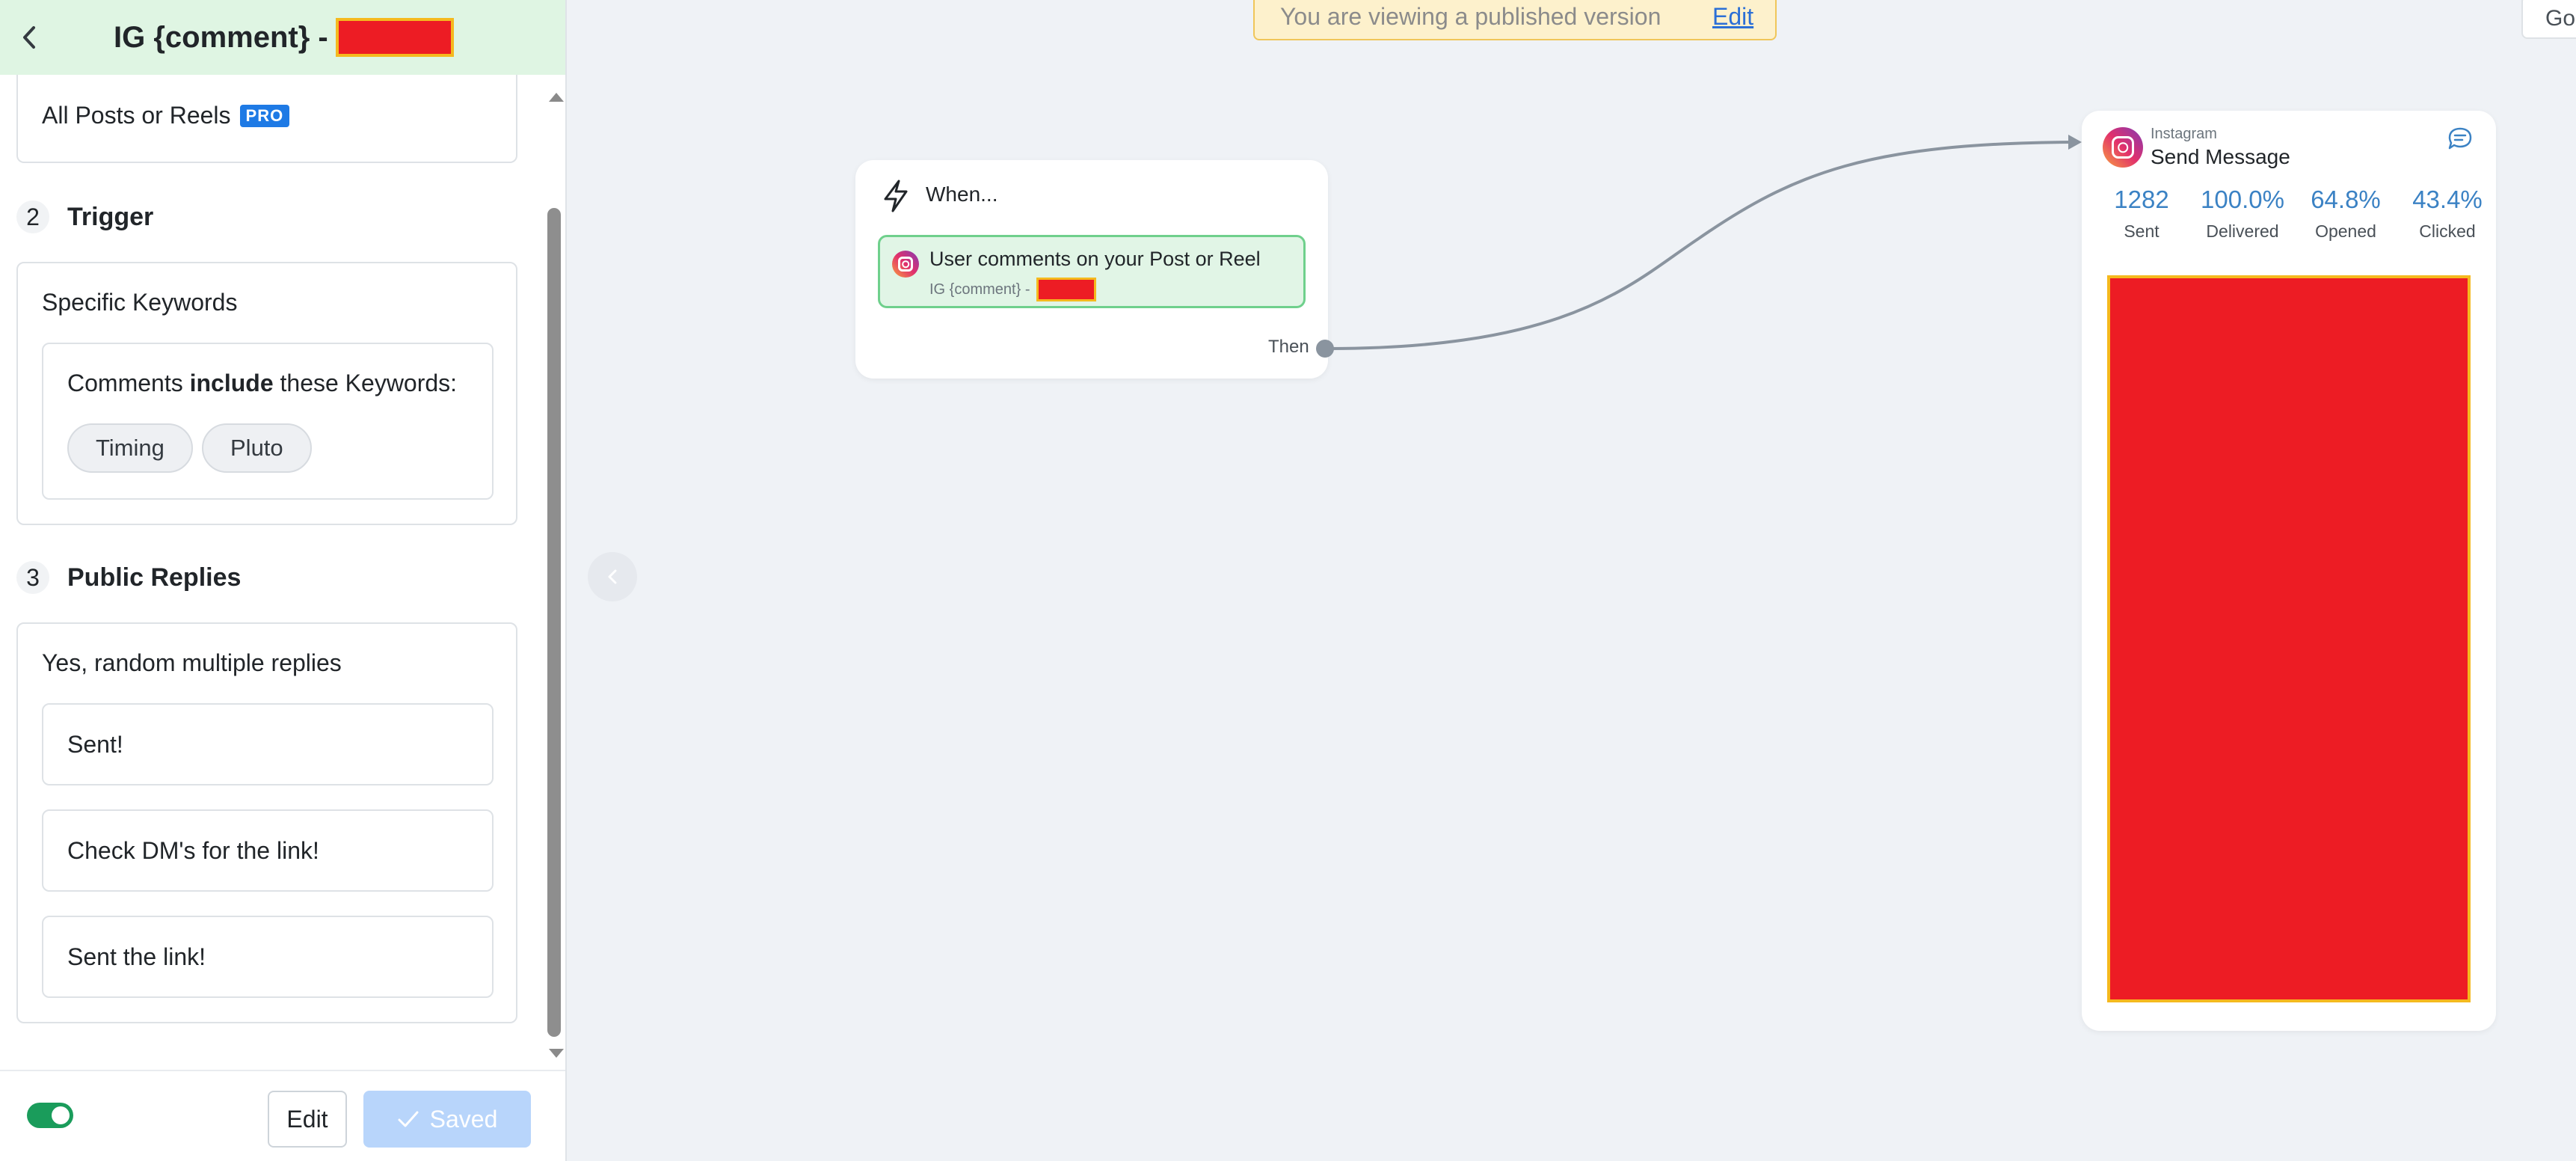 The width and height of the screenshot is (2576, 1161). What do you see at coordinates (2447, 199) in the screenshot?
I see `stat-value: 43.4%` at bounding box center [2447, 199].